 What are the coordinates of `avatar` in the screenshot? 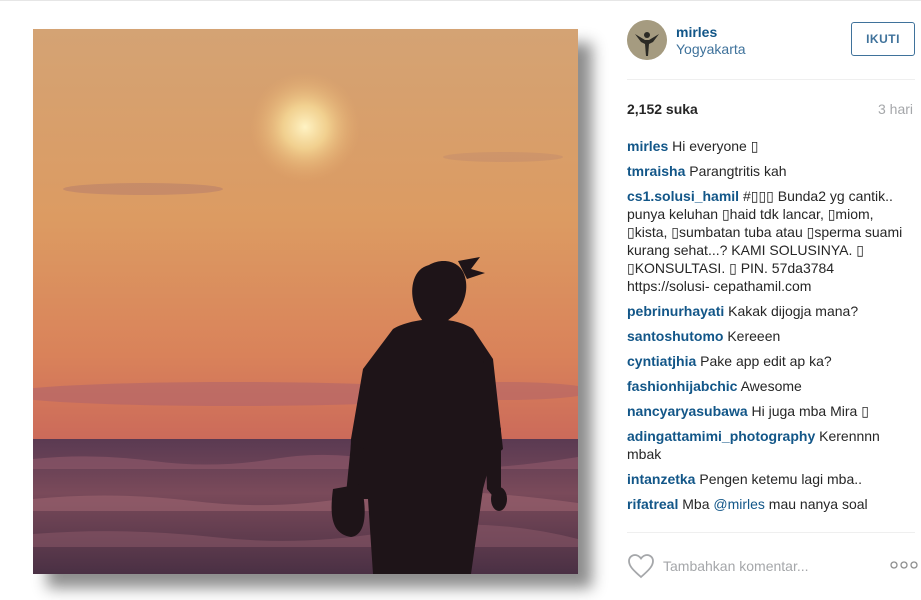 It's located at (647, 40).